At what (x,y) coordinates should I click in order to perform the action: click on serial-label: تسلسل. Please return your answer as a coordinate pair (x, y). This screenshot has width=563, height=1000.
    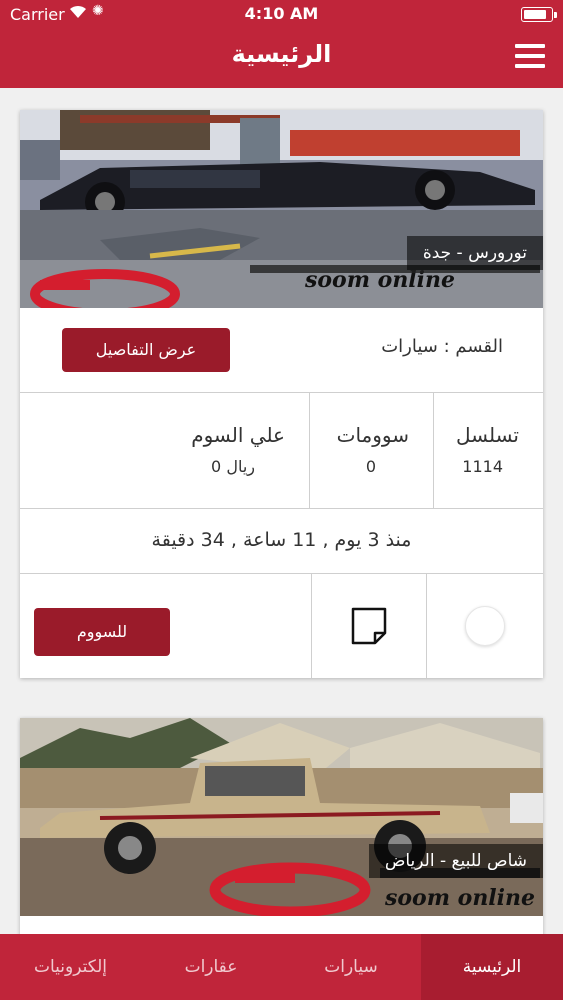
    Looking at the image, I should click on (487, 435).